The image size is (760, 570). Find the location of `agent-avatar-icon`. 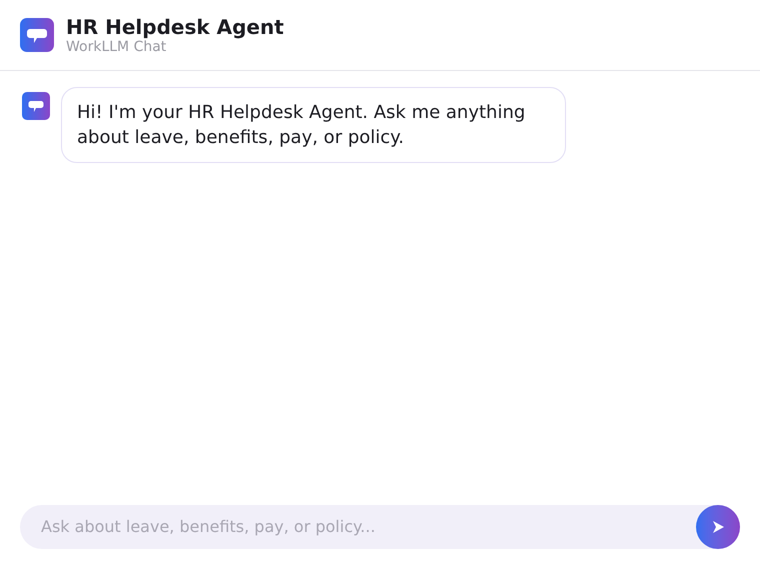

agent-avatar-icon is located at coordinates (36, 106).